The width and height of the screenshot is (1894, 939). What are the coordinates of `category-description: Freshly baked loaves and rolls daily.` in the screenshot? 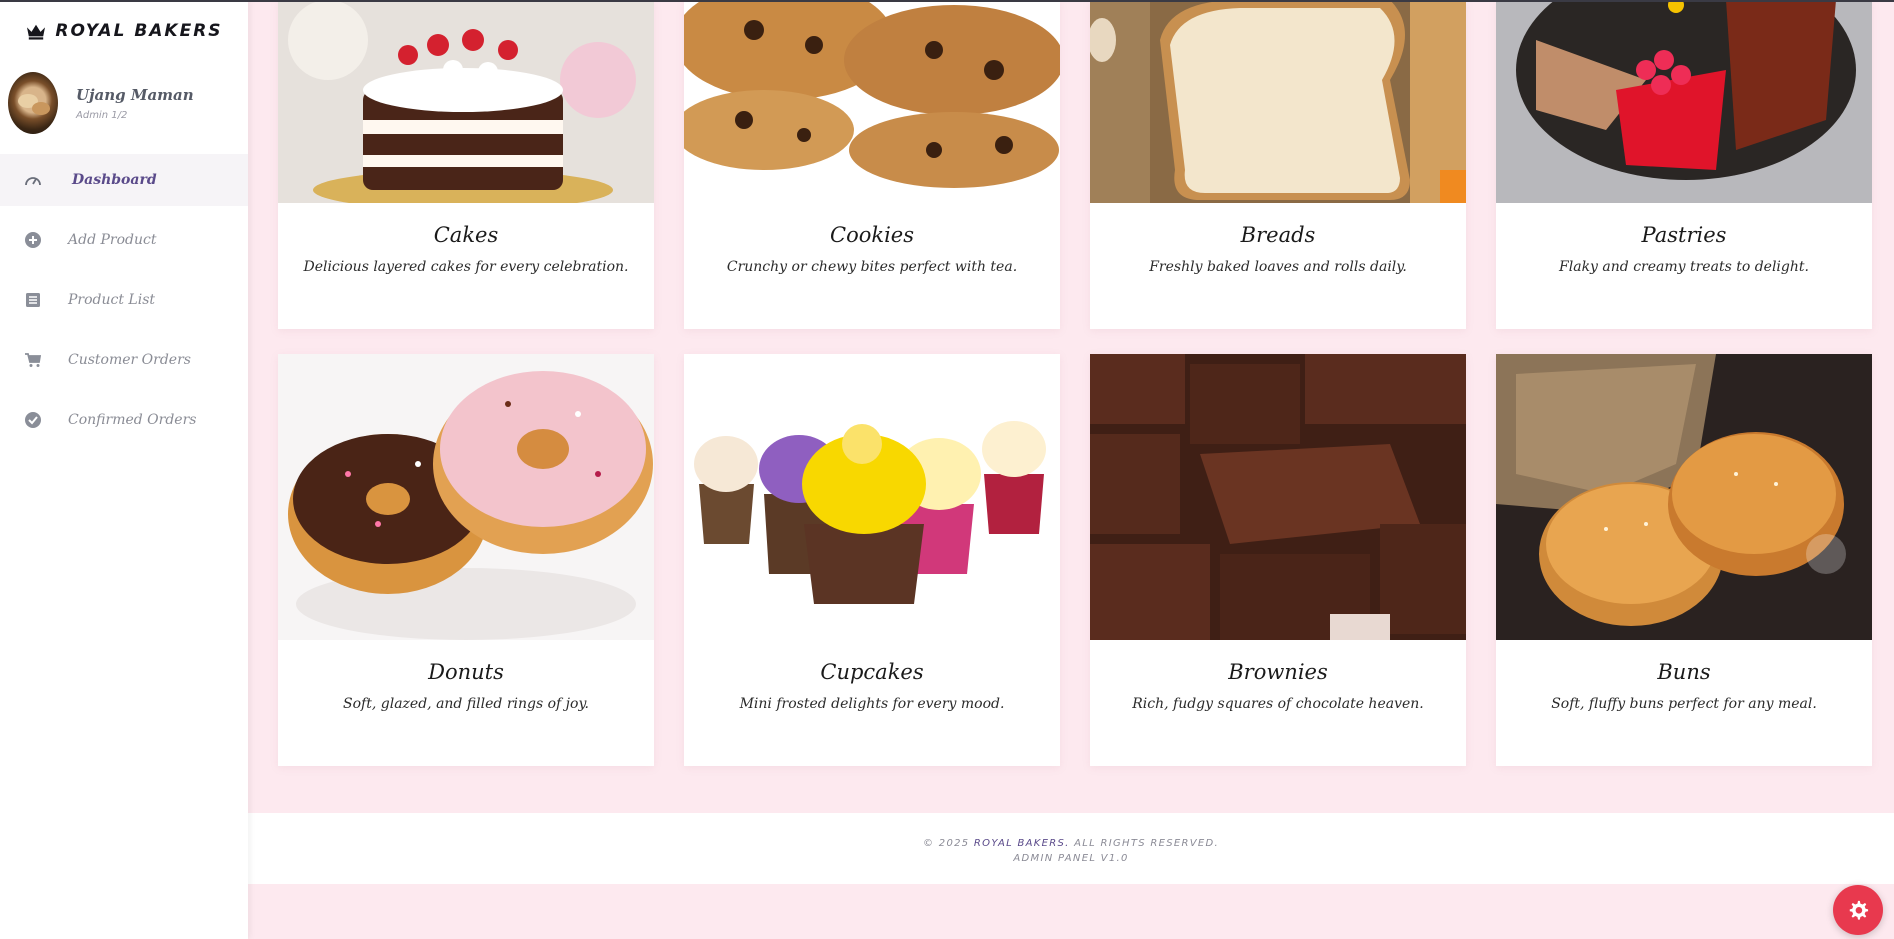 It's located at (1278, 267).